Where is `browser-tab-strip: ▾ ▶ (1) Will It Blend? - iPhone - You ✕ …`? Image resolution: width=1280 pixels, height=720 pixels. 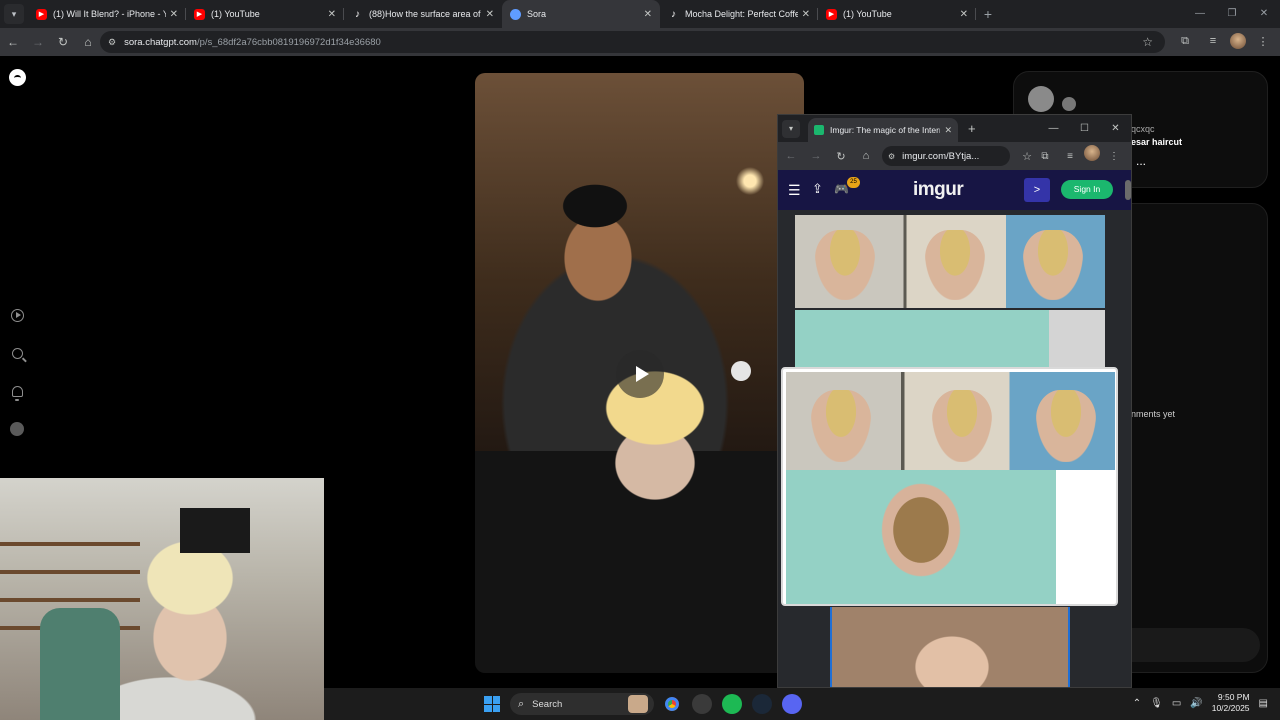
browser-tab-strip: ▾ ▶ (1) Will It Blend? - iPhone - You ✕ … is located at coordinates (640, 14).